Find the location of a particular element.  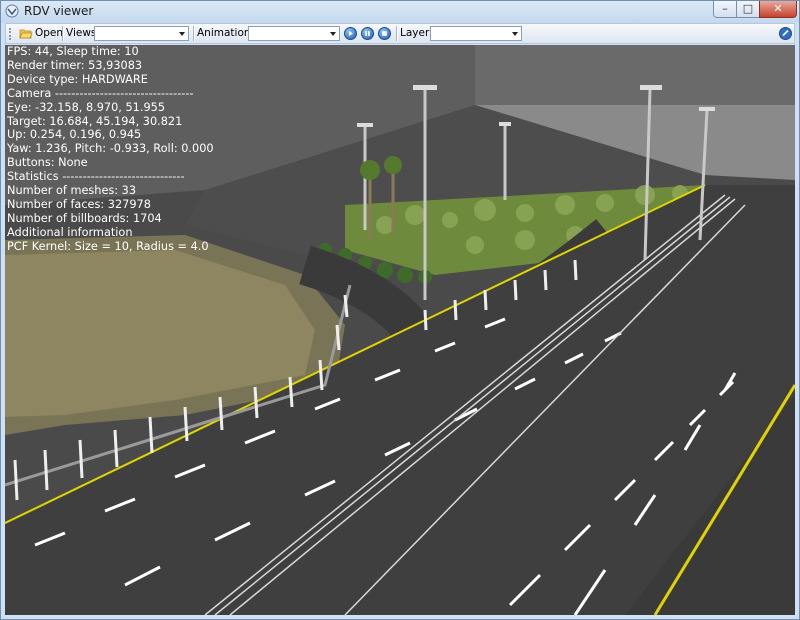

pause-button is located at coordinates (367, 33).